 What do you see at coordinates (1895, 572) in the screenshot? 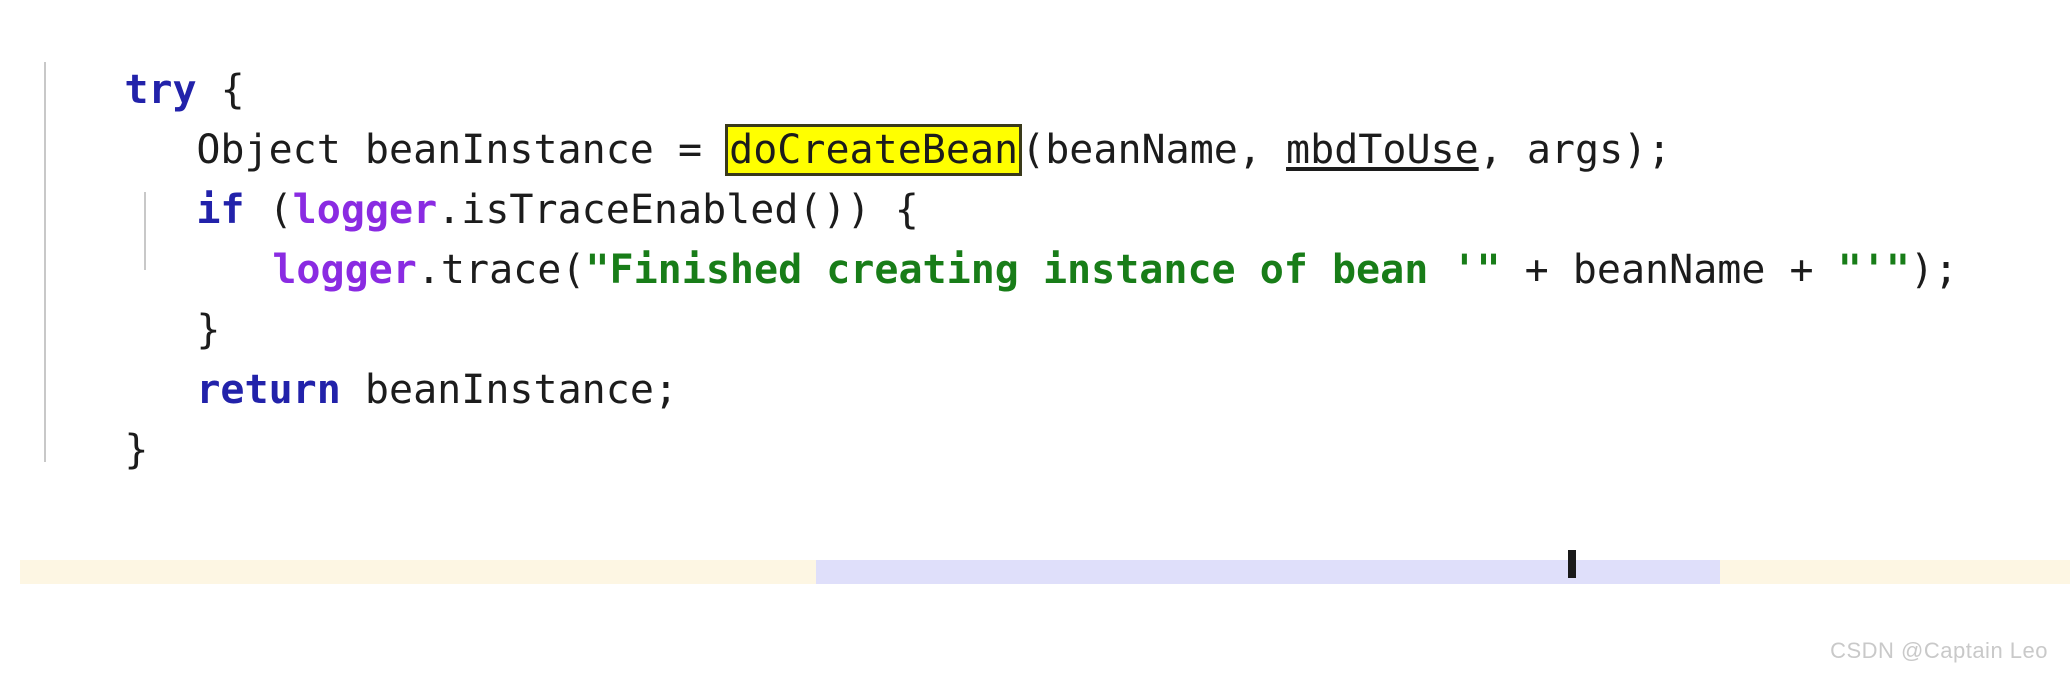
I see `bar-cream-right` at bounding box center [1895, 572].